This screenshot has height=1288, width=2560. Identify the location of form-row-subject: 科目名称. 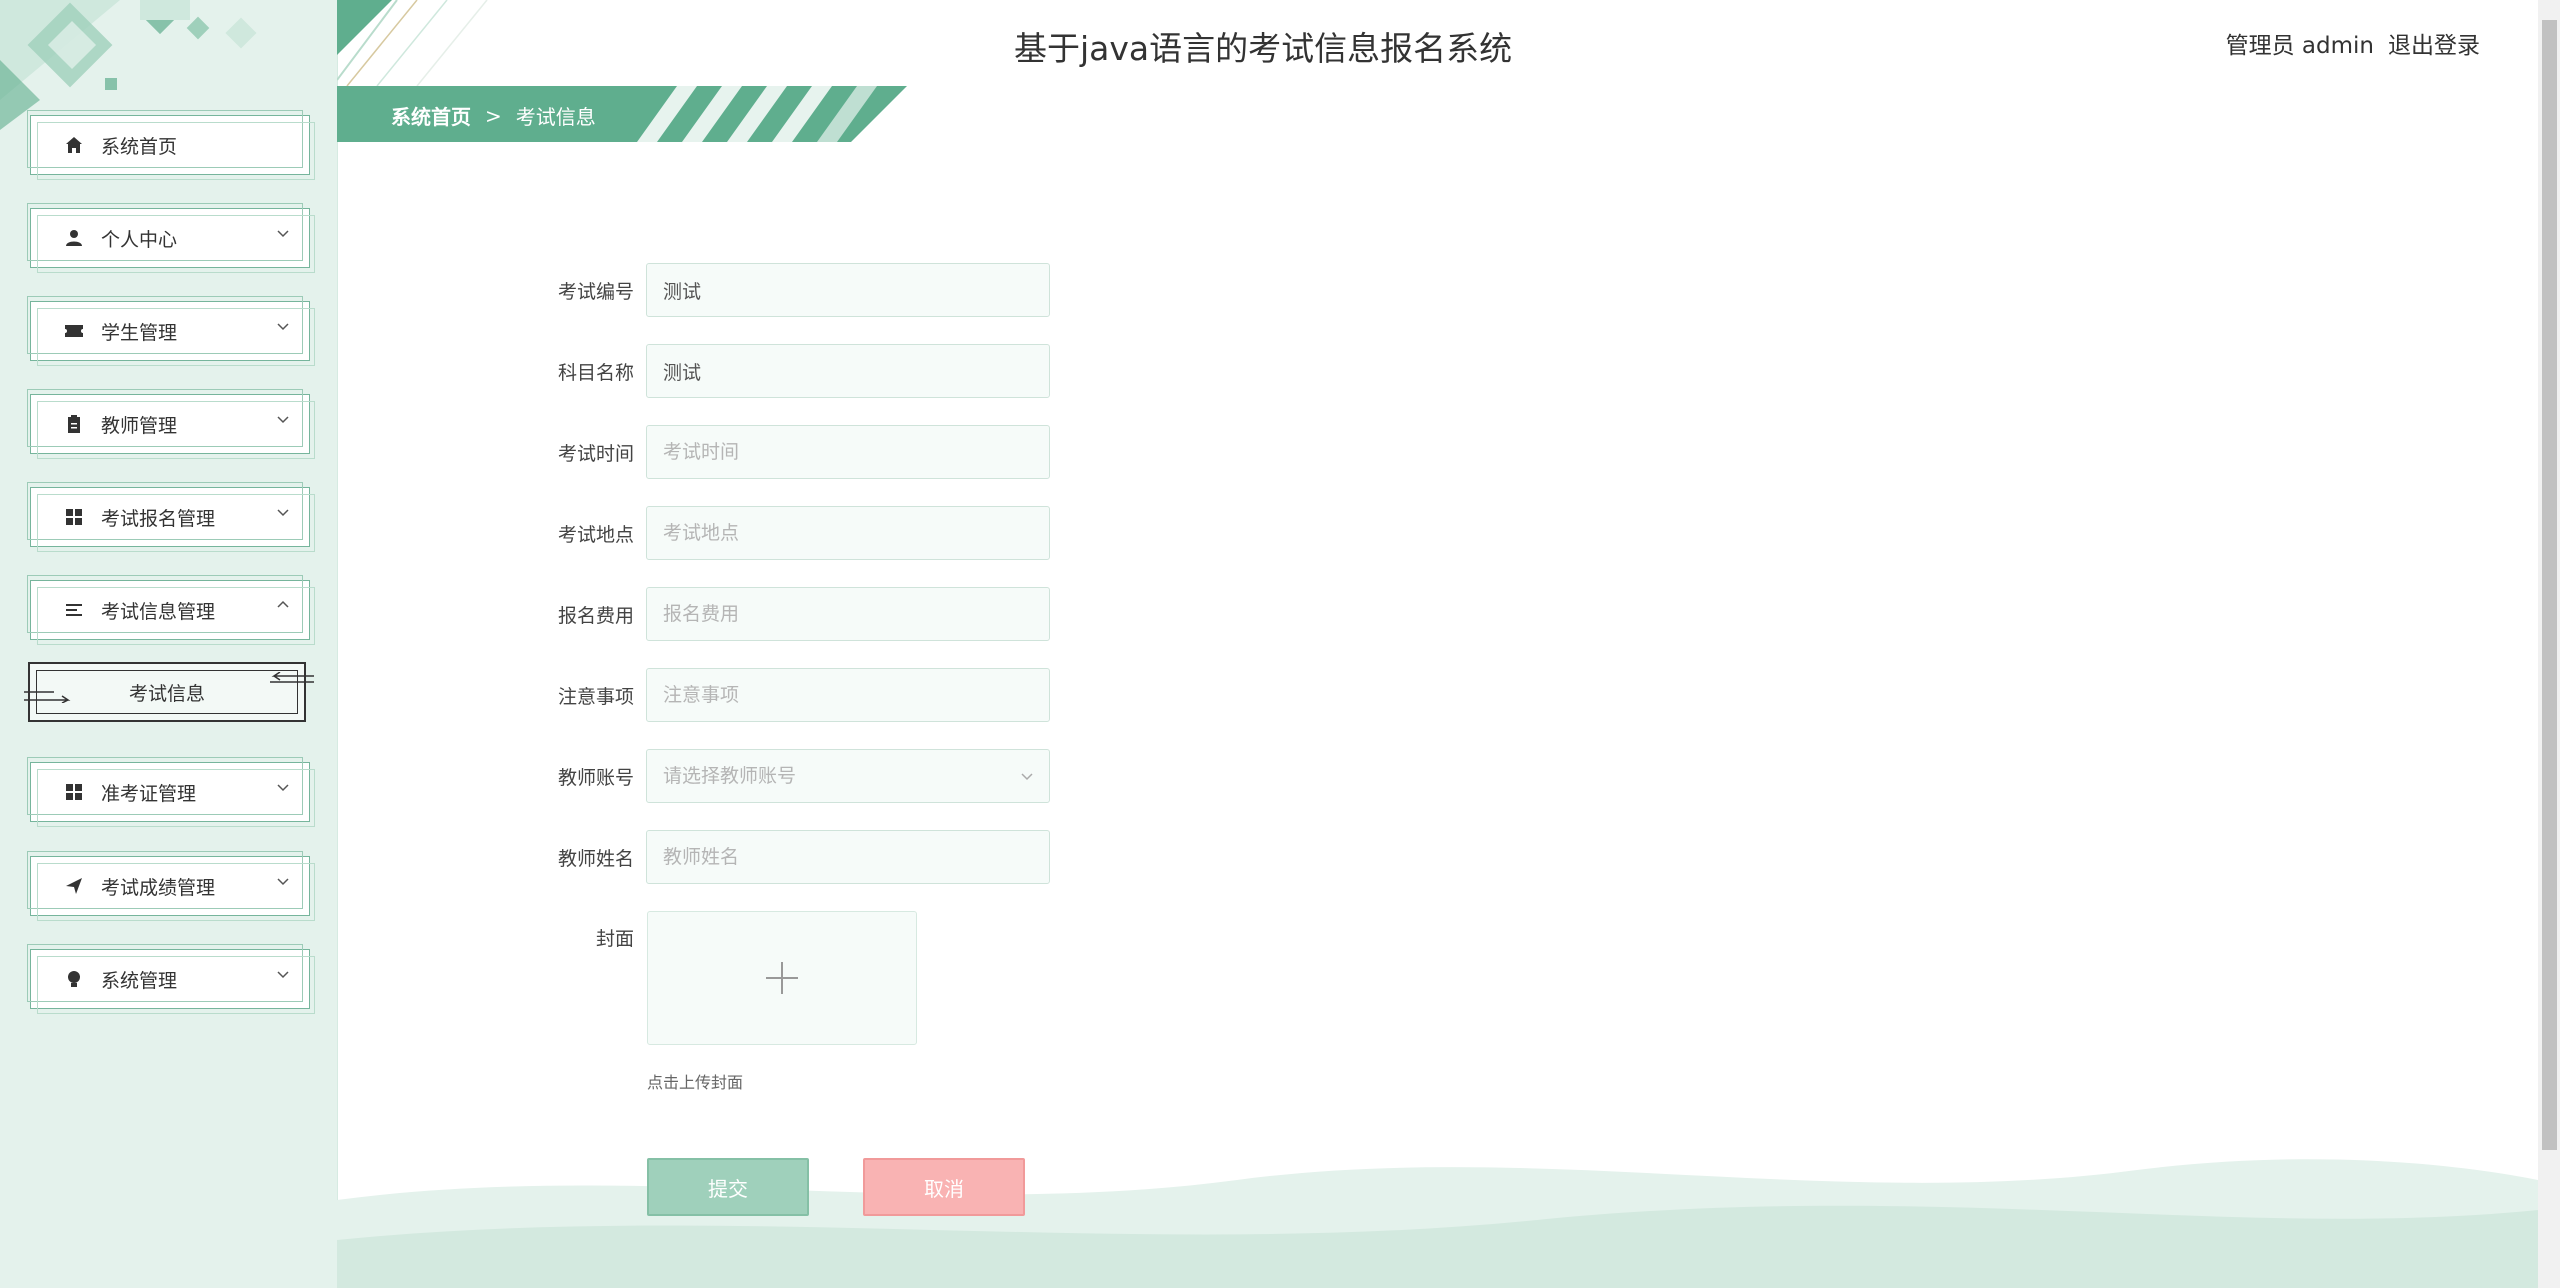
(795, 371).